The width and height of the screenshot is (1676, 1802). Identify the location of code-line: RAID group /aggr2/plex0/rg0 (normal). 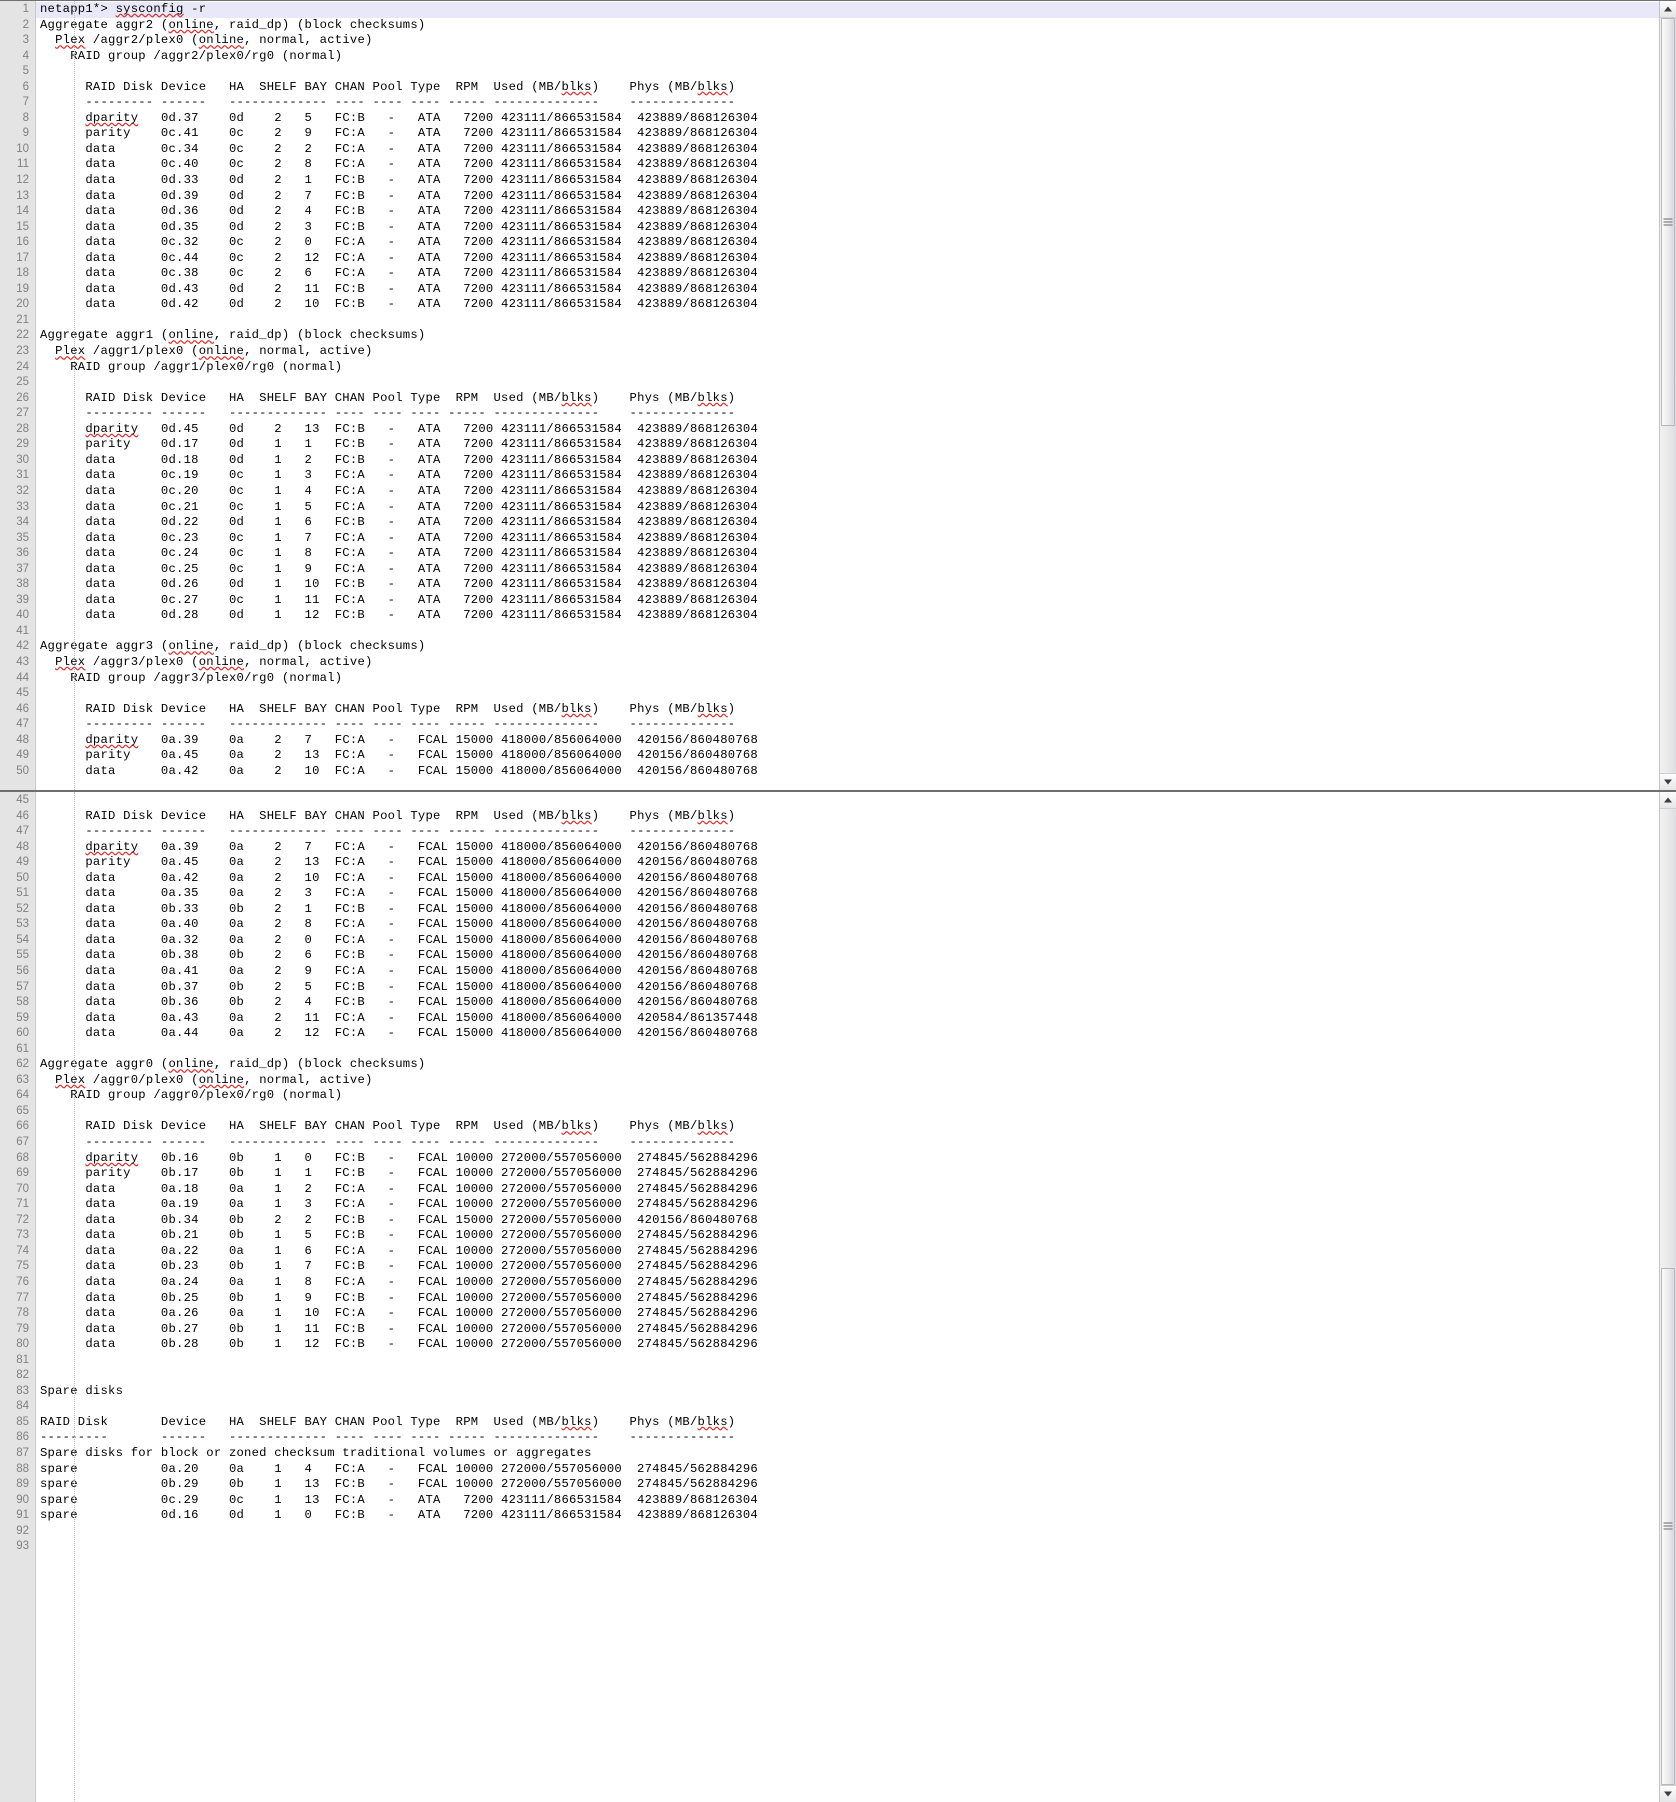
(847, 57).